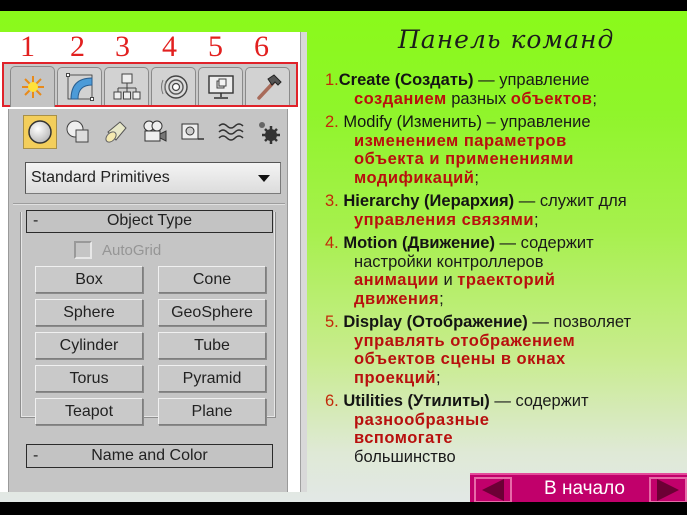  Describe the element at coordinates (192, 132) in the screenshot. I see `subcategory-helpers` at that location.